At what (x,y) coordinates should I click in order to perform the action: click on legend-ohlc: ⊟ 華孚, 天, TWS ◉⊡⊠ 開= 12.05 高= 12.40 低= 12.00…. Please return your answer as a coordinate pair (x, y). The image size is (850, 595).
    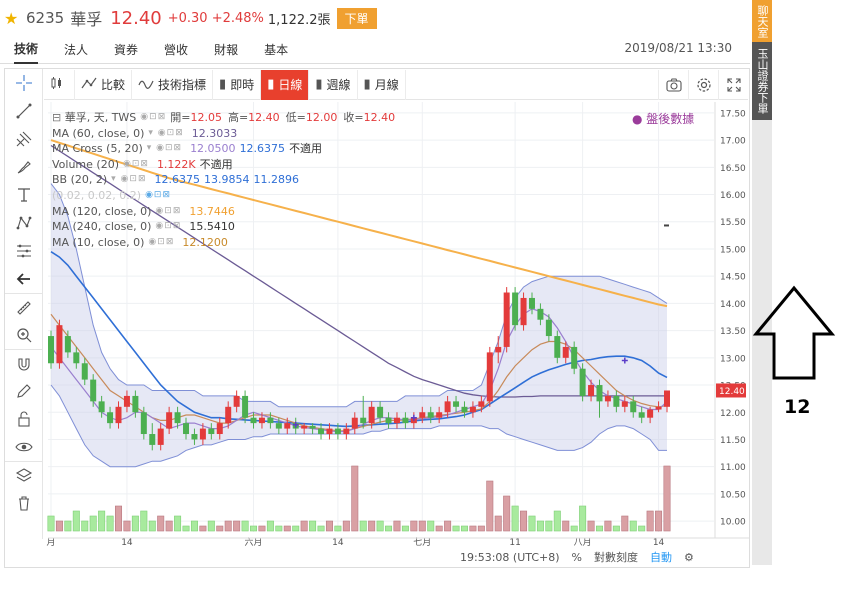
    Looking at the image, I should click on (224, 118).